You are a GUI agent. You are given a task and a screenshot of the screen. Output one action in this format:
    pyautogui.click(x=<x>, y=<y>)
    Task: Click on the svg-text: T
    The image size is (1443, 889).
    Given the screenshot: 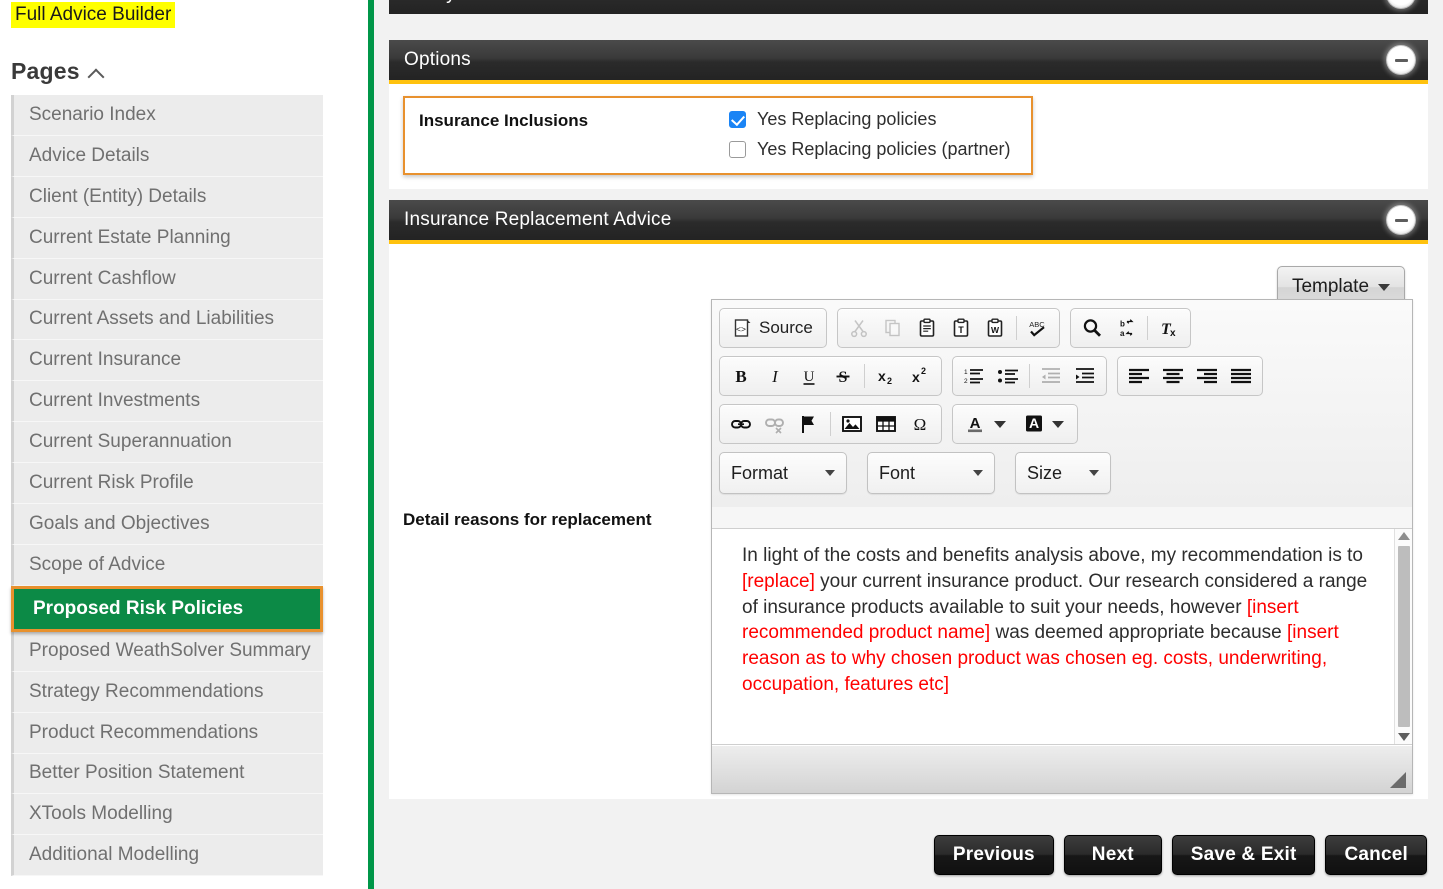 What is the action you would take?
    pyautogui.click(x=961, y=330)
    